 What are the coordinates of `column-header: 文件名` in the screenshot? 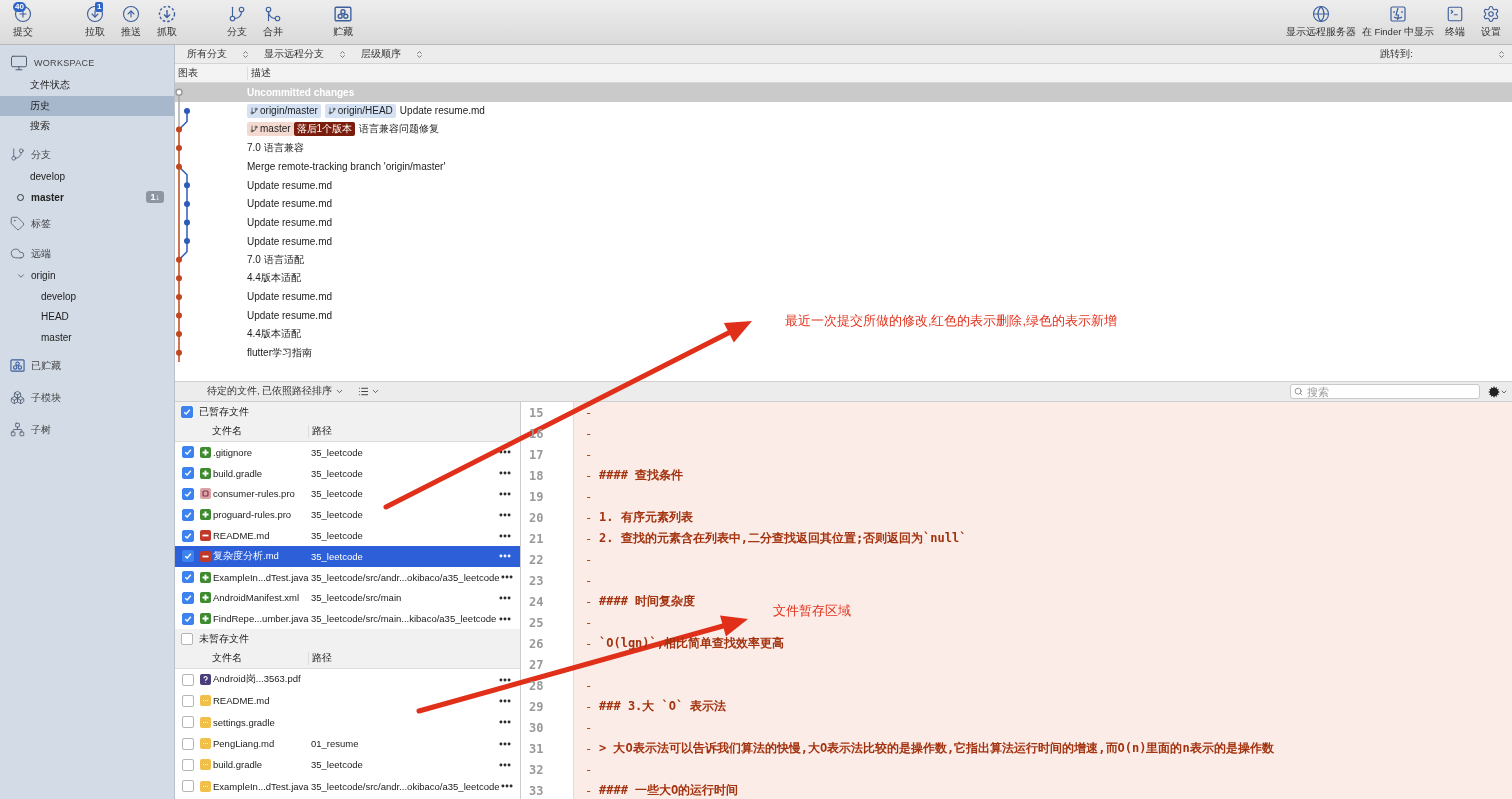 It's located at (227, 431).